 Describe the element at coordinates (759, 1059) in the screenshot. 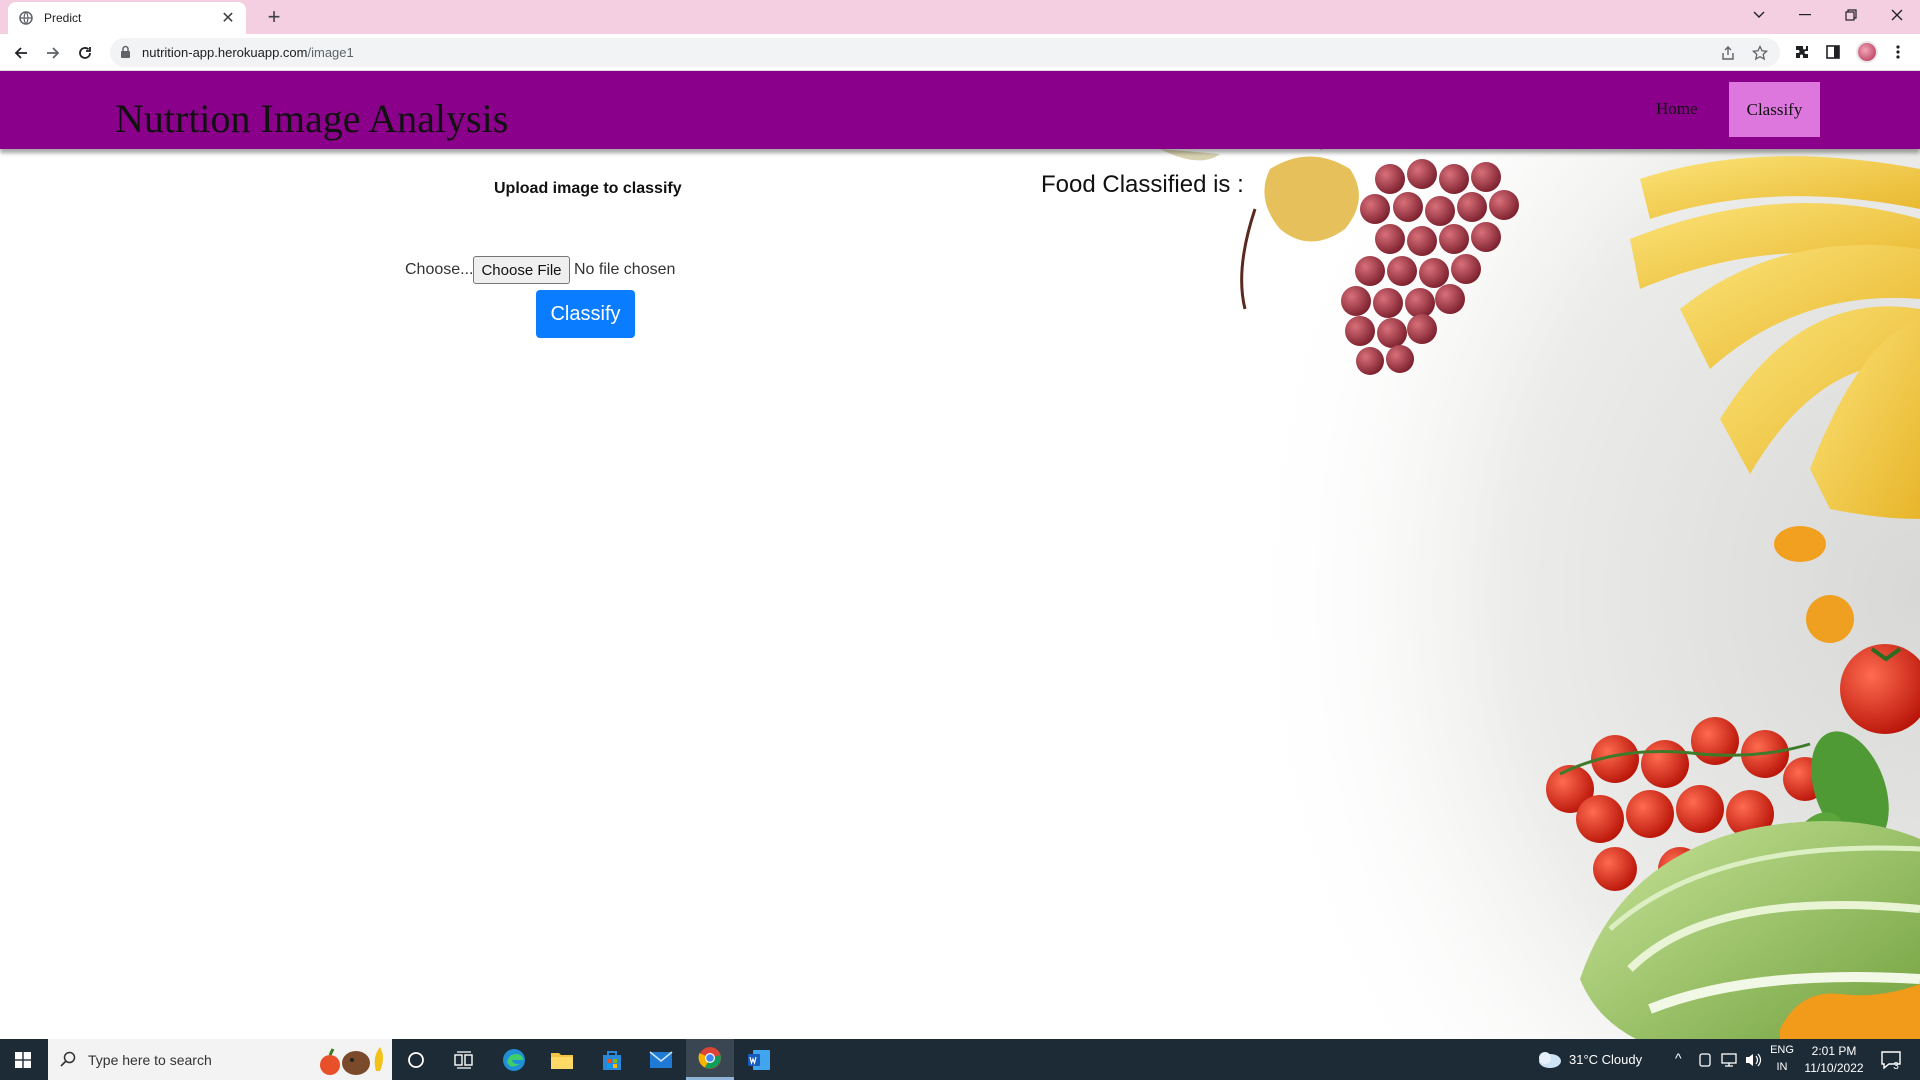

I see `word-icon` at that location.